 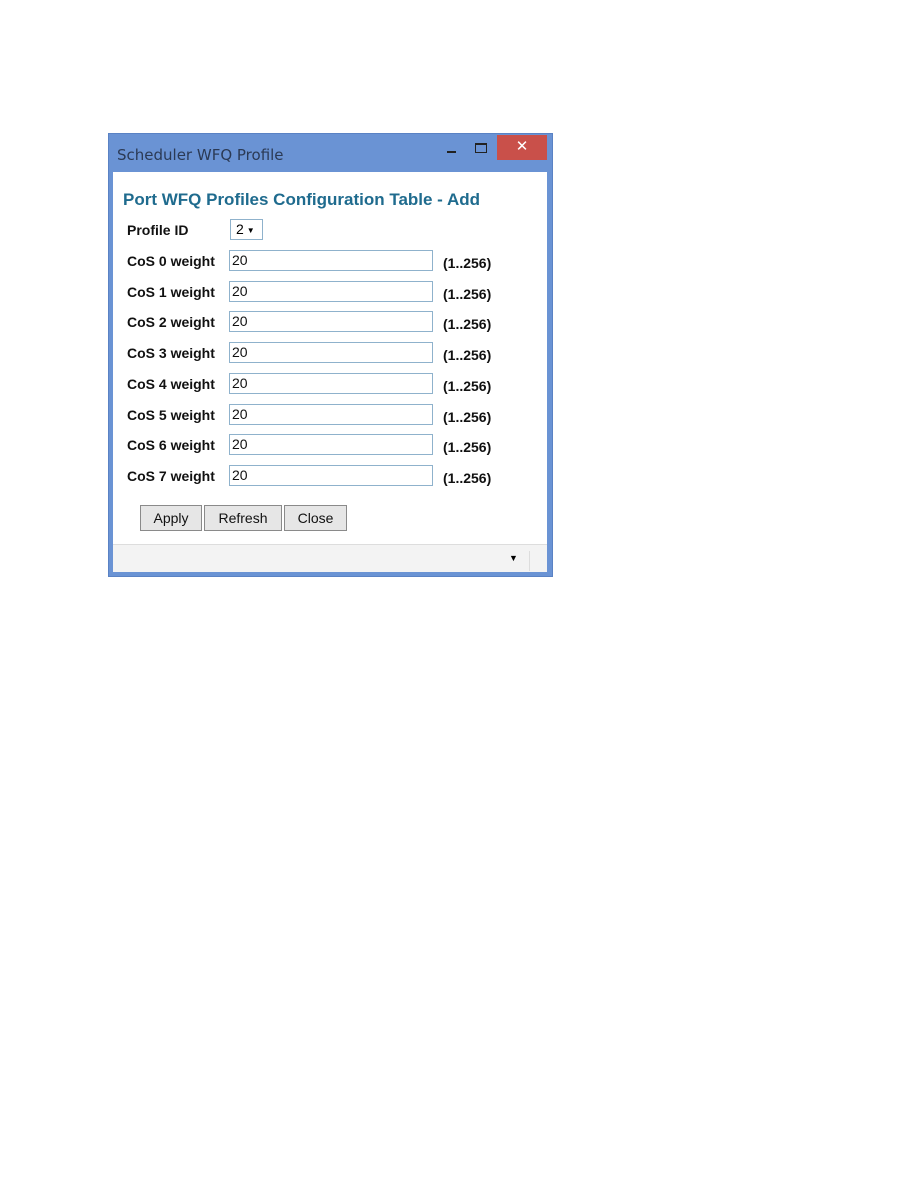 What do you see at coordinates (243, 518) in the screenshot?
I see `refresh-button: Refresh` at bounding box center [243, 518].